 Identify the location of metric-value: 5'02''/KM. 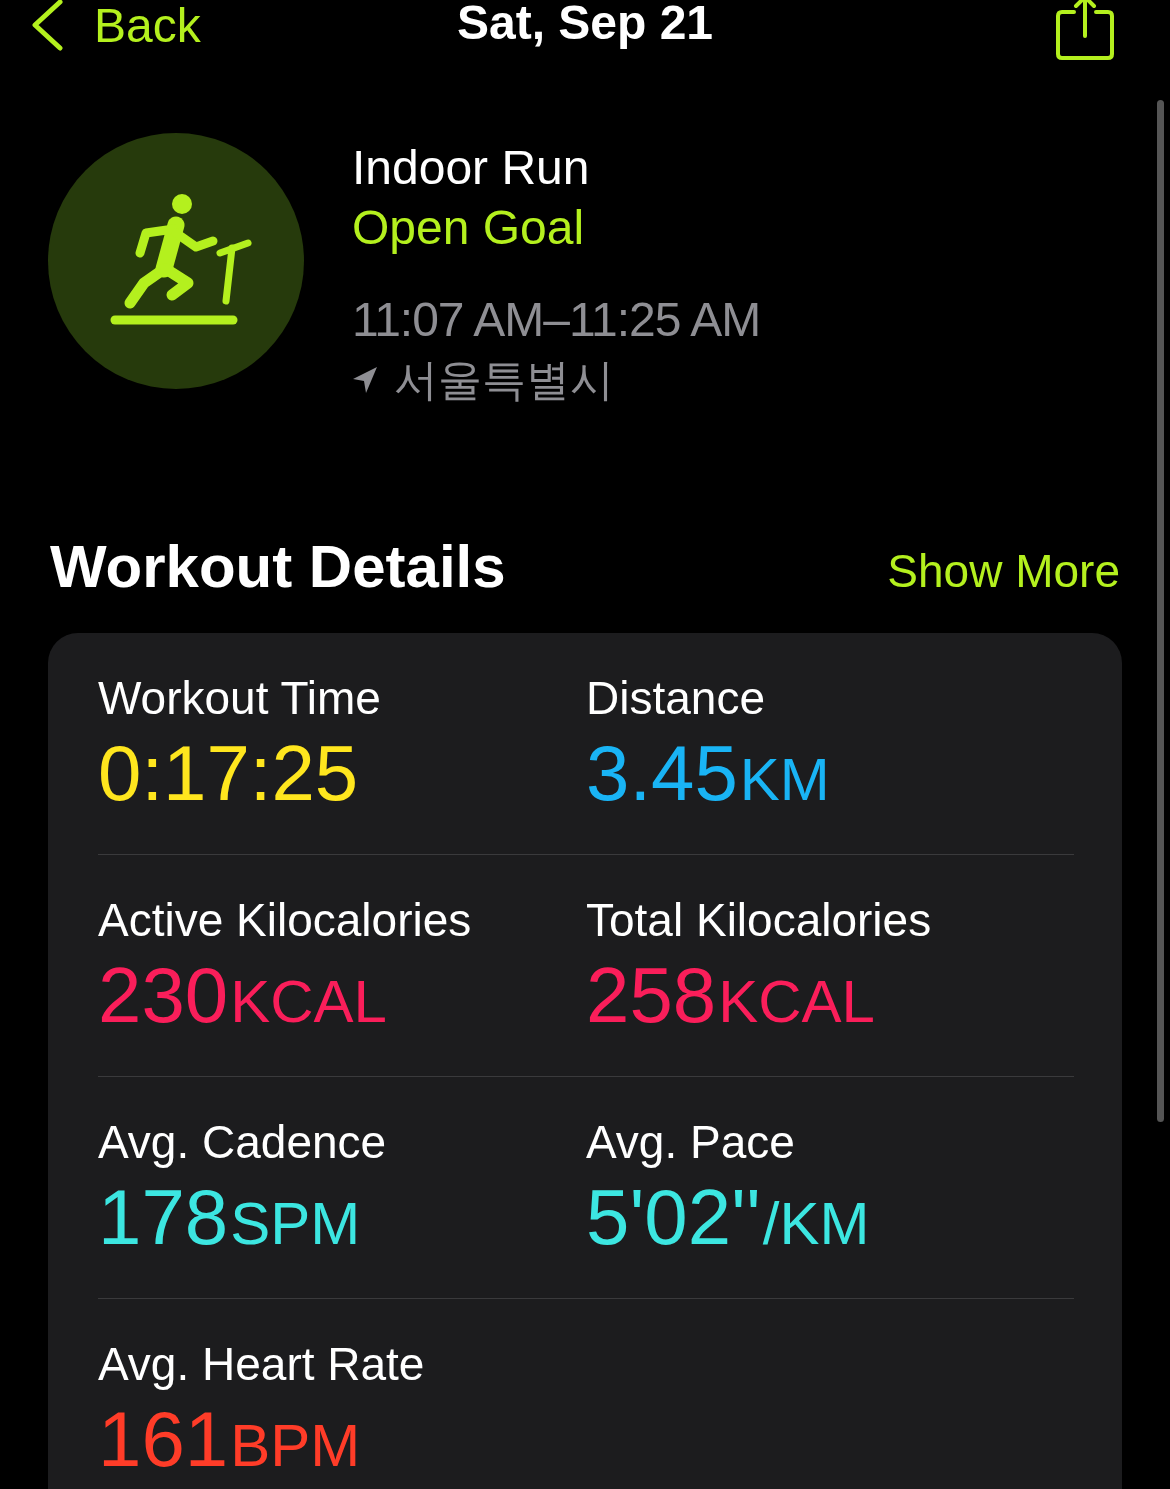
(728, 1217).